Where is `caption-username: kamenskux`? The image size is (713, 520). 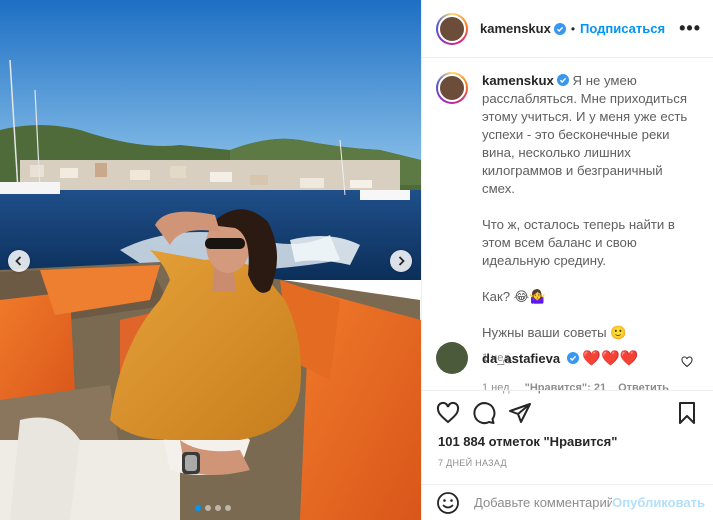 caption-username: kamenskux is located at coordinates (518, 80).